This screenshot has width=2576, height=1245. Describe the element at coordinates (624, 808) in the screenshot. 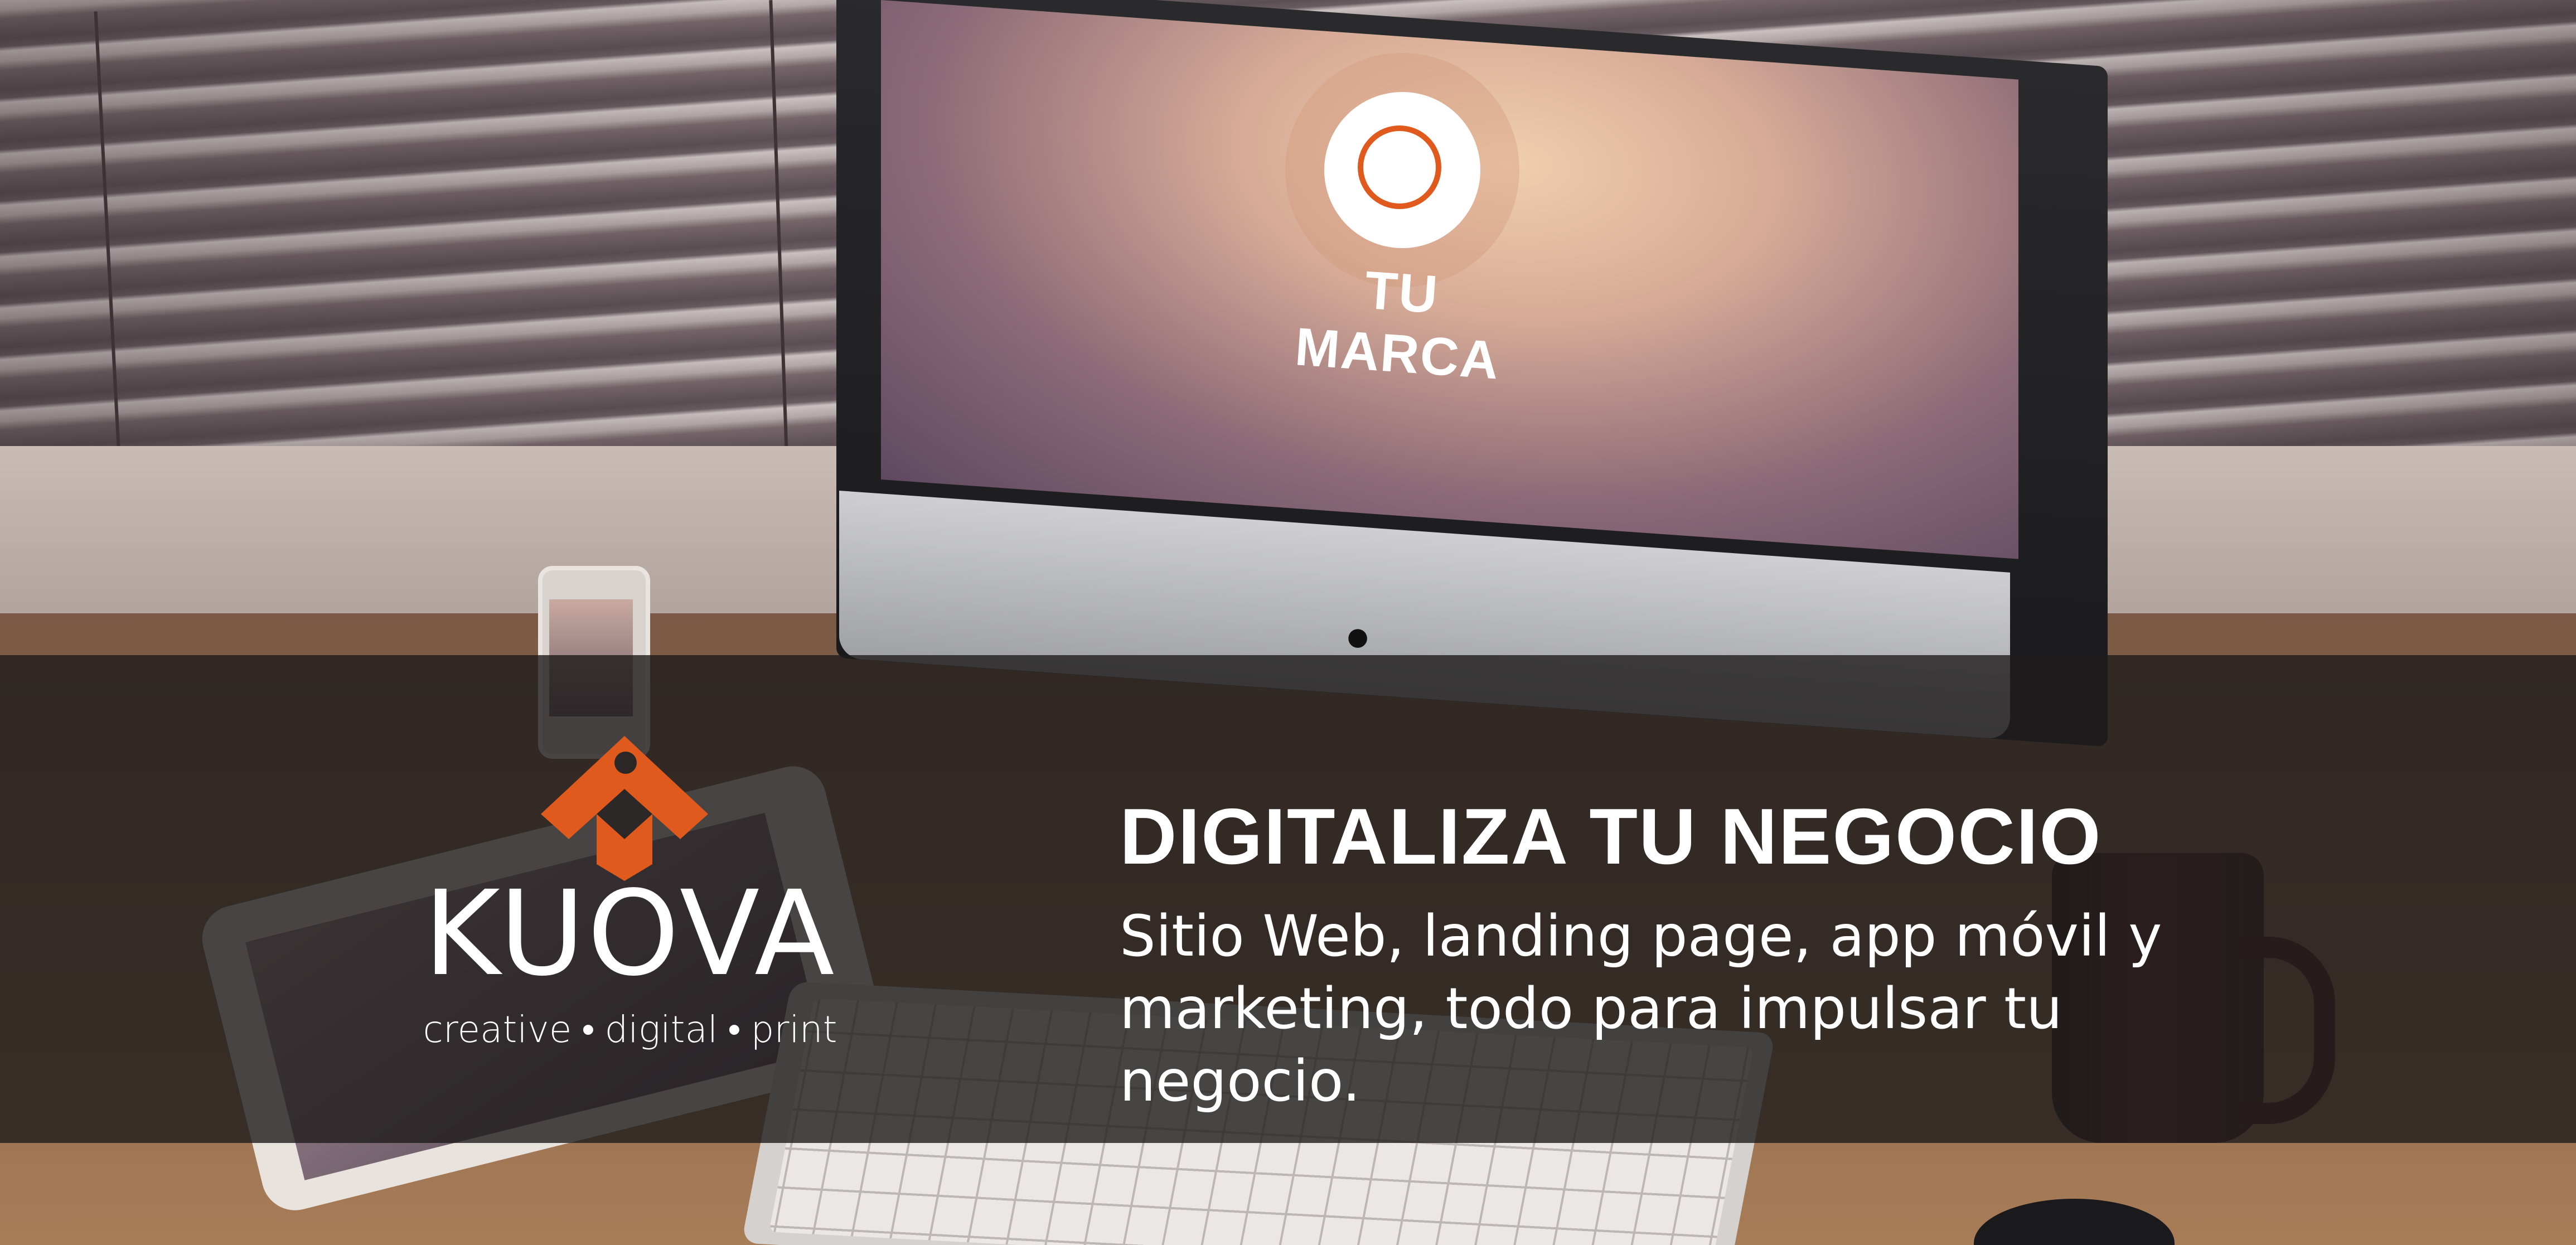

I see `kuova-logo-icon` at that location.